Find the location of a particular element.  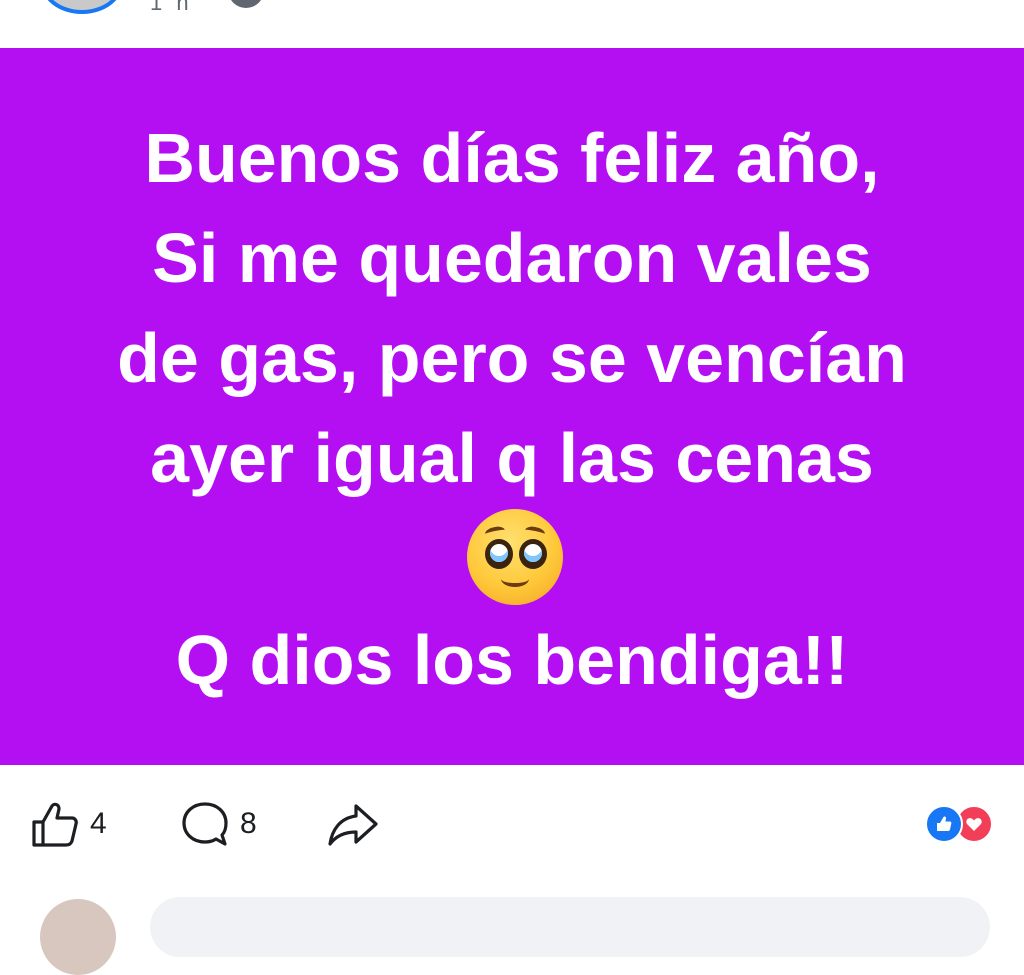

thumbs-up-icon is located at coordinates (55, 824).